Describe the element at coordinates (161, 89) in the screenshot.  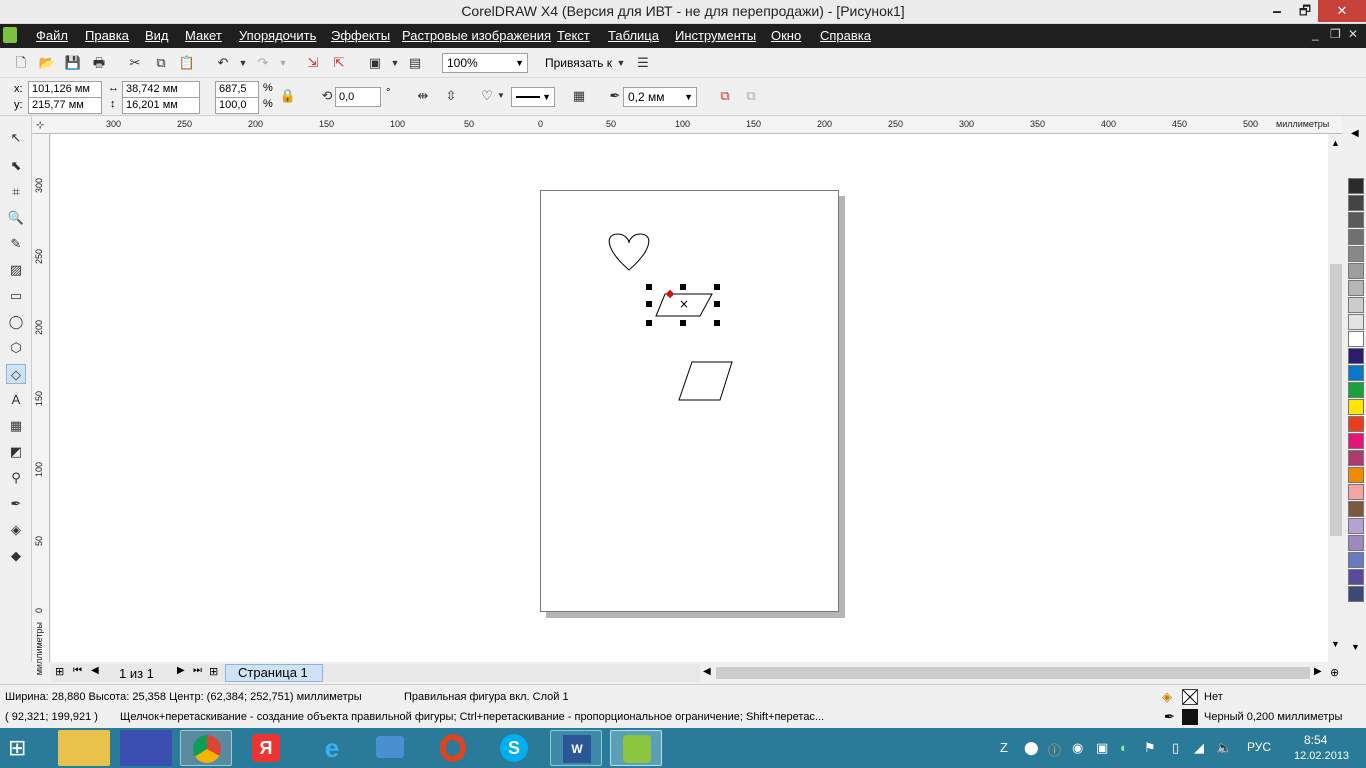
I see `object-width-field: 38,742 мм` at that location.